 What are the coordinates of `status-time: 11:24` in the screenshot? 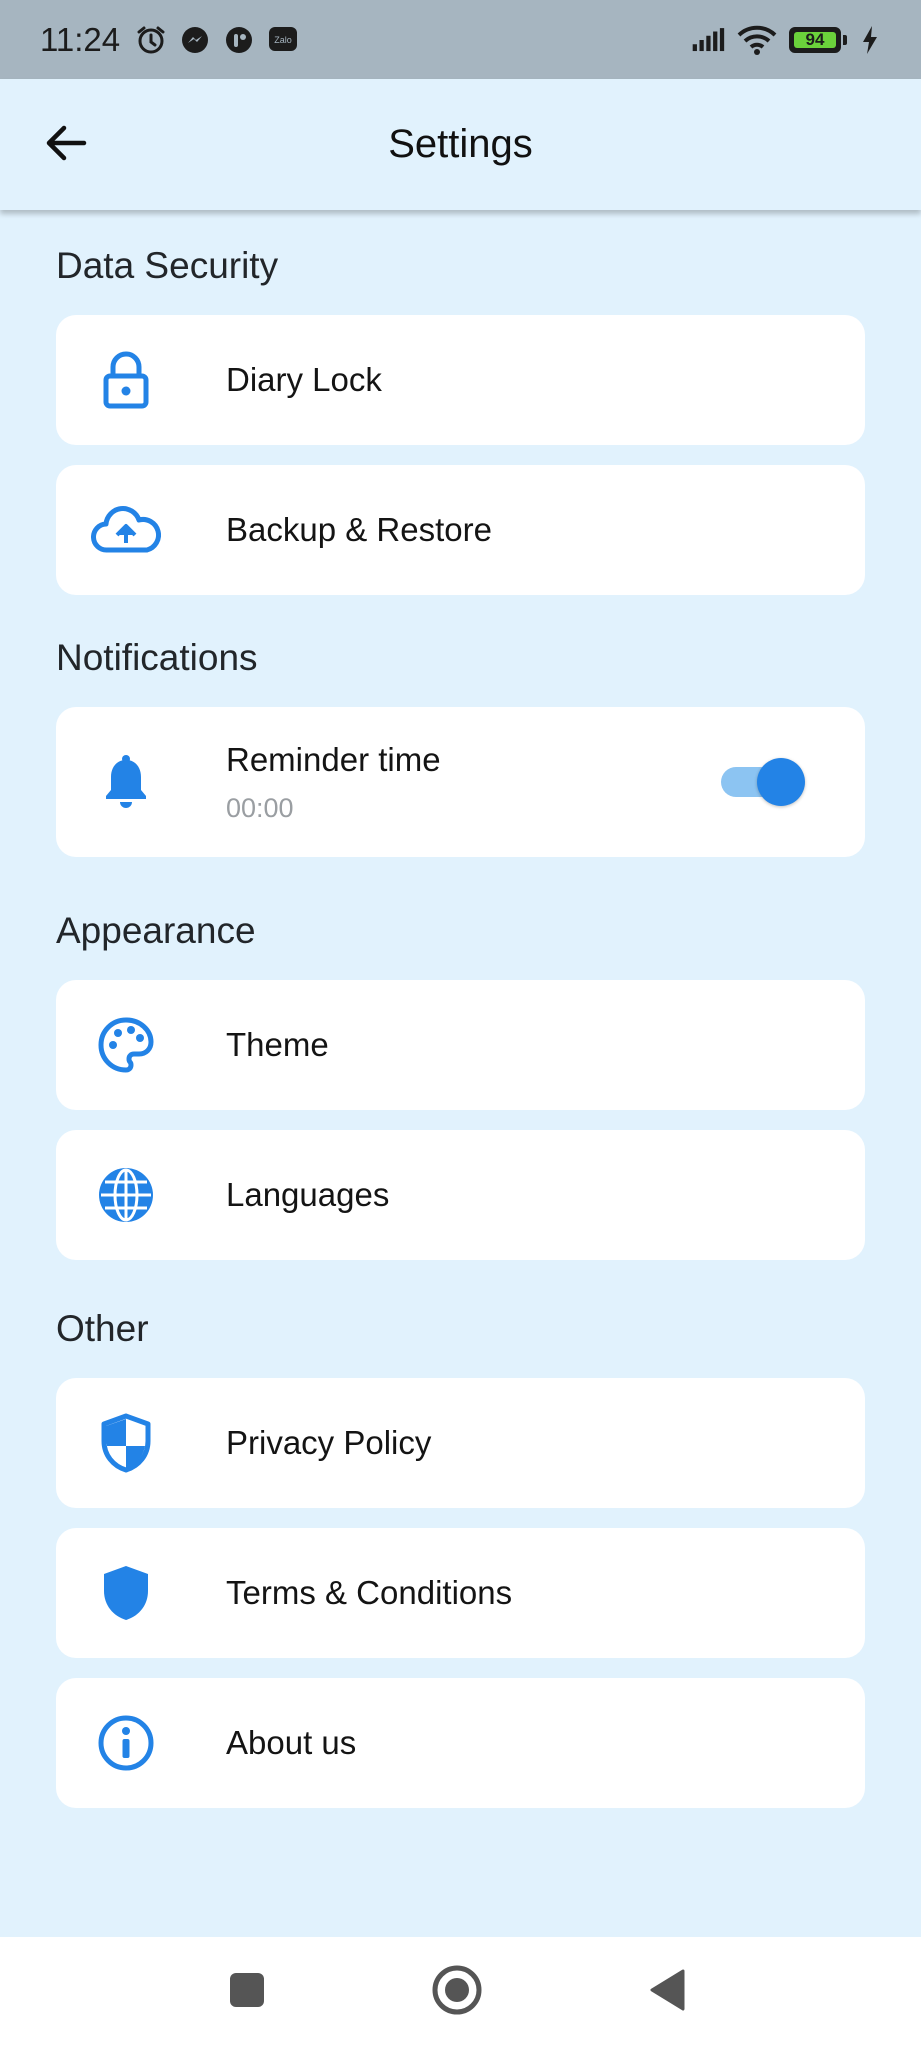 It's located at (80, 39).